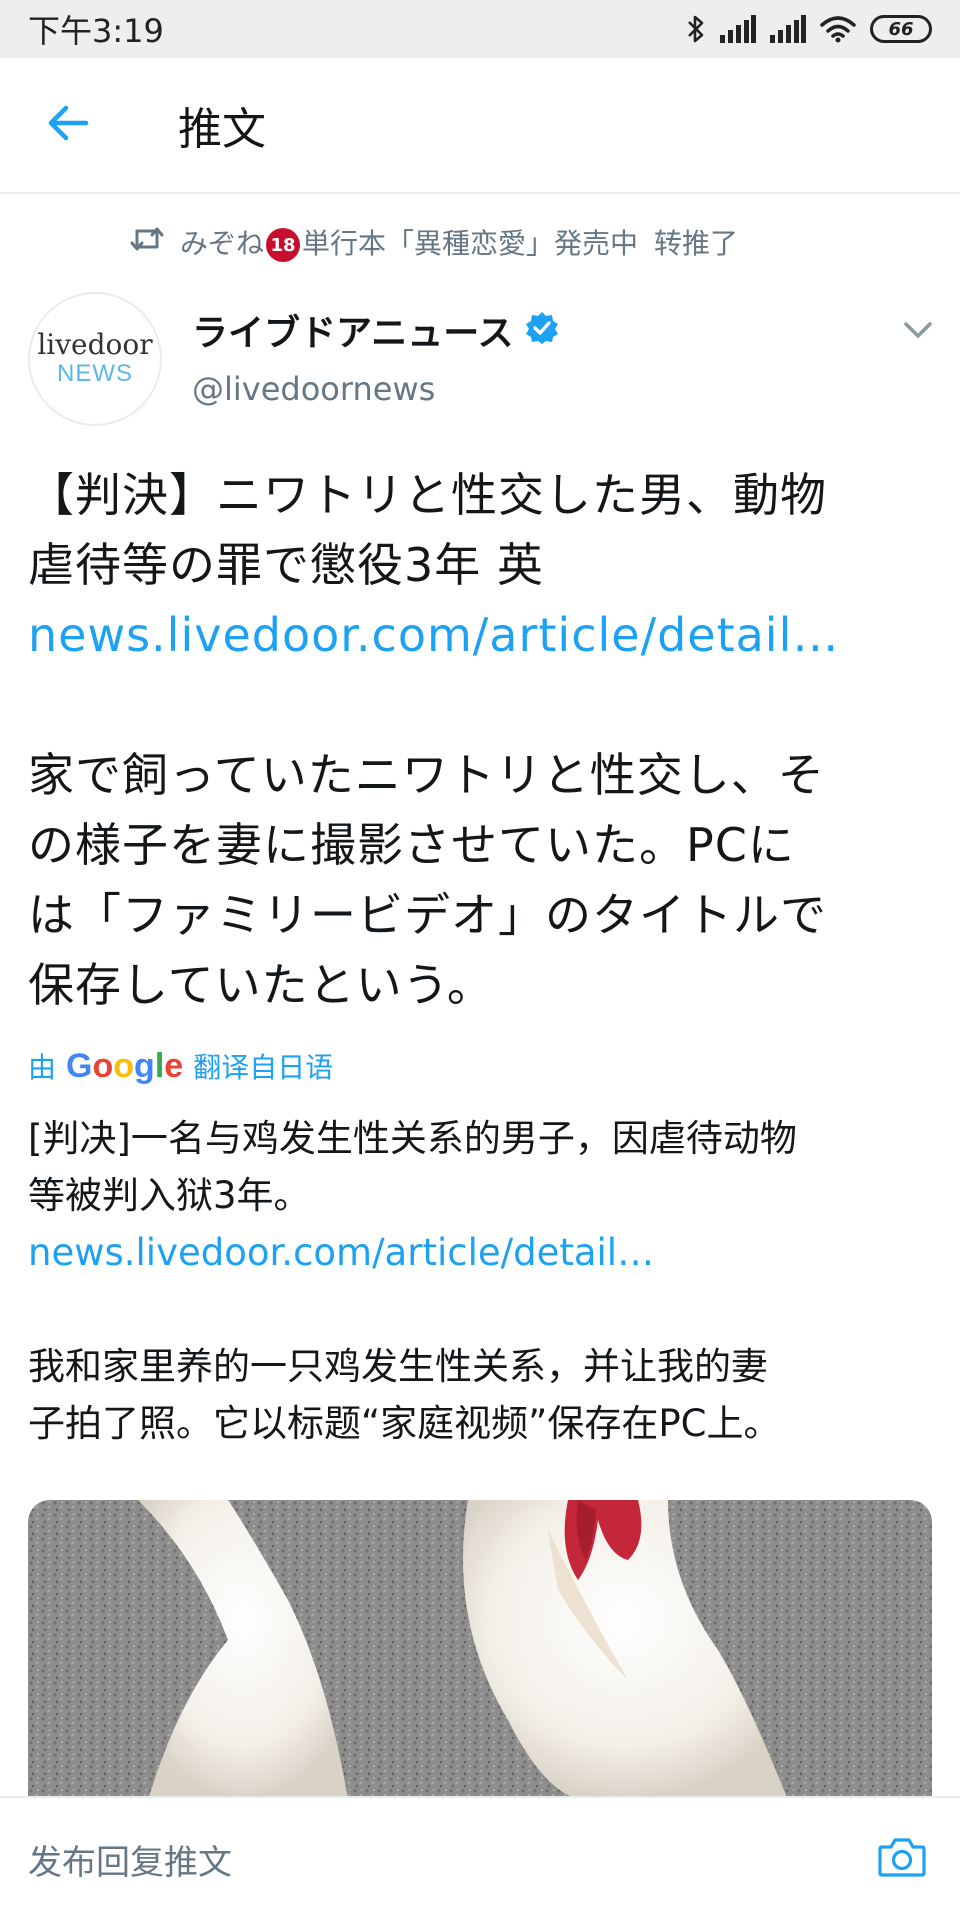  I want to click on google-letter: g, so click(144, 1065).